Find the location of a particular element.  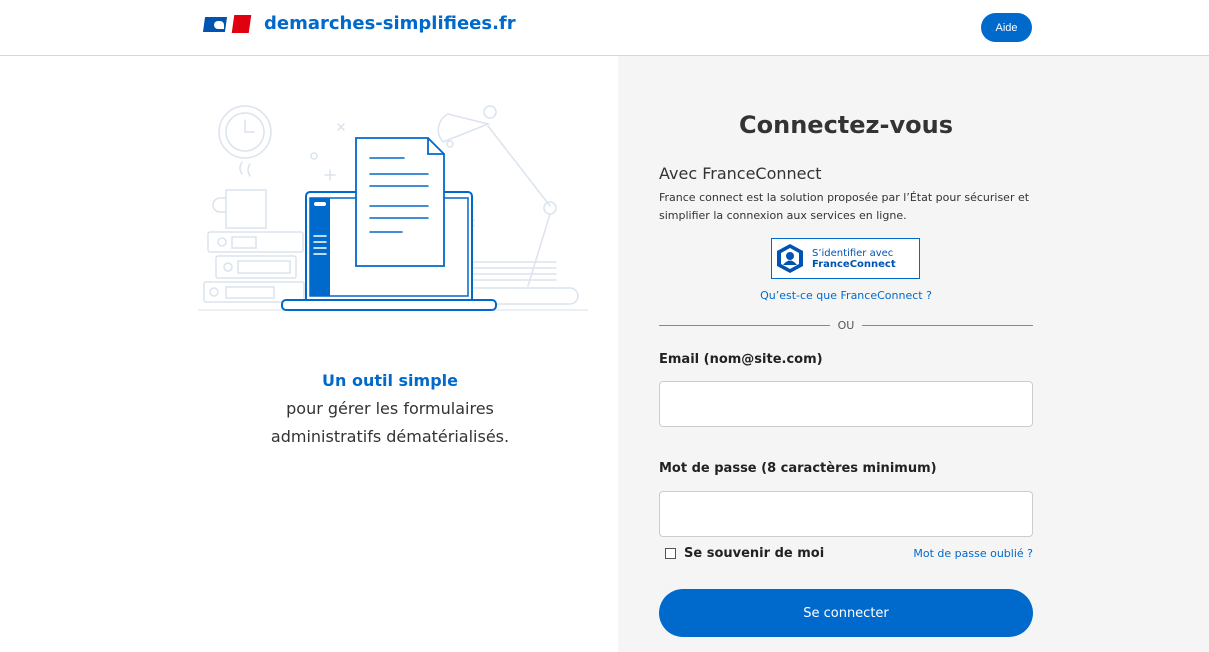

franceconnect-logo-icon is located at coordinates (790, 258).